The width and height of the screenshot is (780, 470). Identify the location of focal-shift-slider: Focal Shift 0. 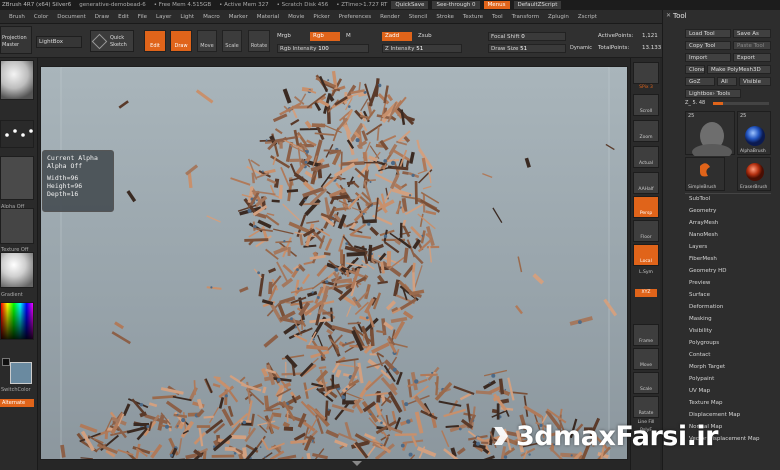
(527, 36).